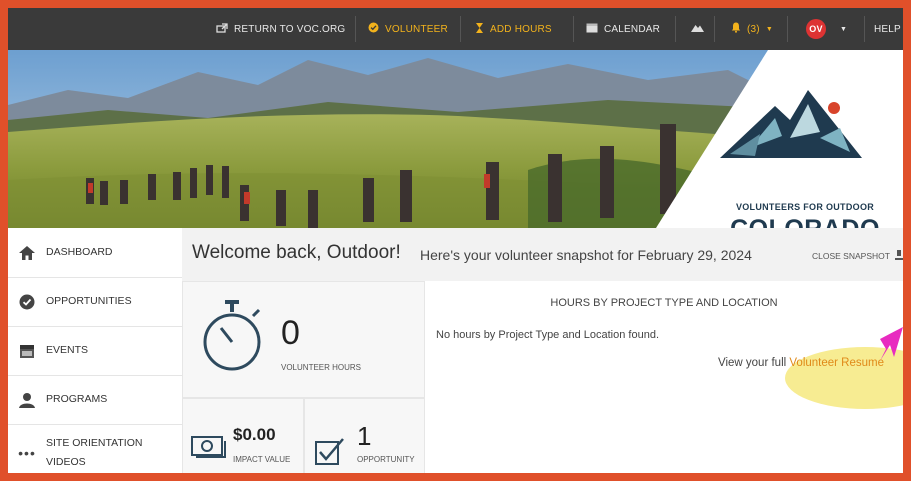  I want to click on volunteer-hours-card: 0 VOLUNTEER HOURS, so click(303, 339).